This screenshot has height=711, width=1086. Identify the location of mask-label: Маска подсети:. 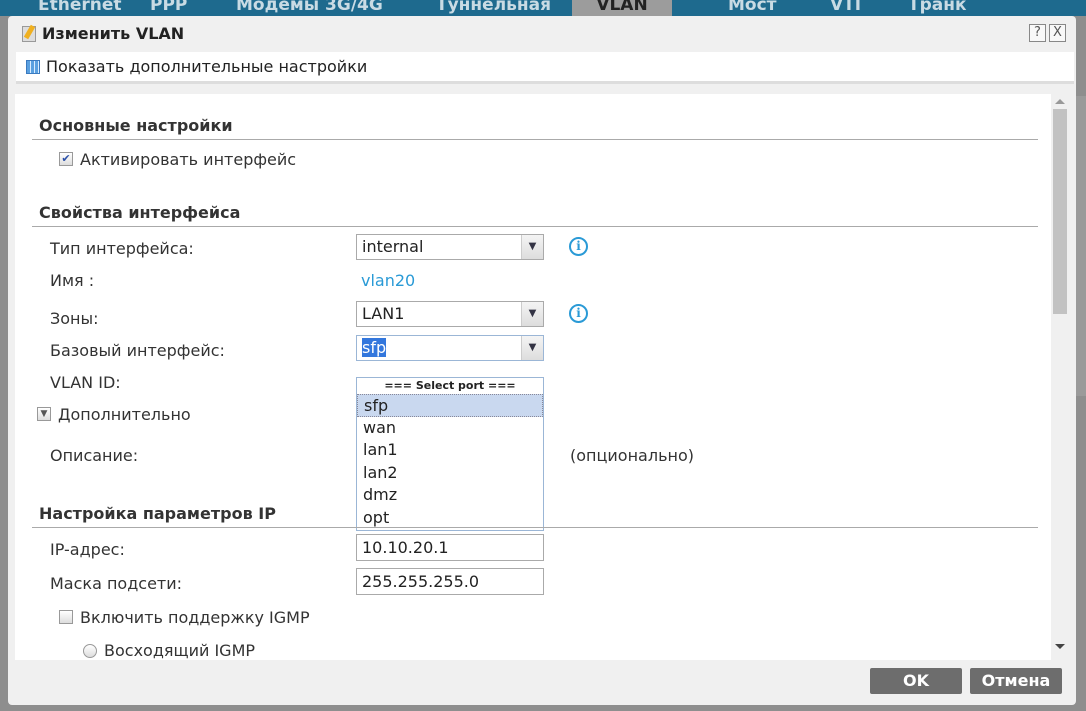
(116, 583).